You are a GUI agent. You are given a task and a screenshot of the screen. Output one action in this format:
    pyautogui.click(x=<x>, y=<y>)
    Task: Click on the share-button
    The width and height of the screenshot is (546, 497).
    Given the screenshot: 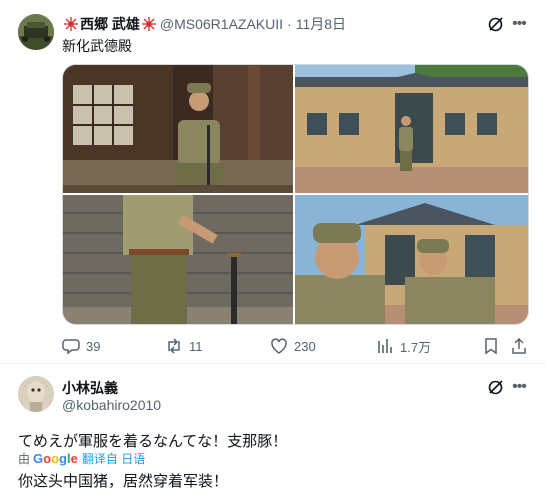 What is the action you would take?
    pyautogui.click(x=522, y=346)
    